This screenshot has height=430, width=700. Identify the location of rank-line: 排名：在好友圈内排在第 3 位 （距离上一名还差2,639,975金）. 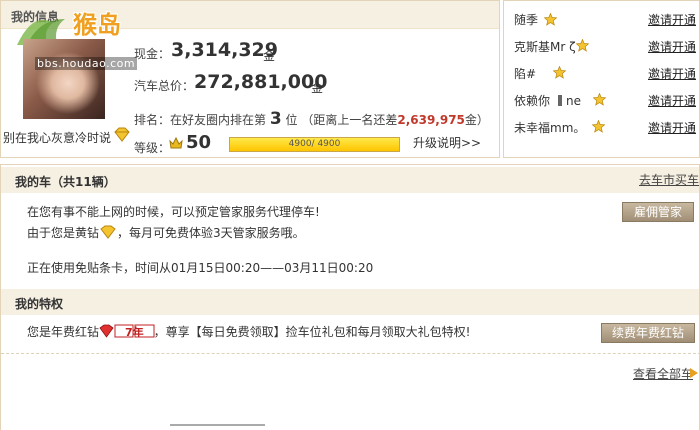
(311, 119).